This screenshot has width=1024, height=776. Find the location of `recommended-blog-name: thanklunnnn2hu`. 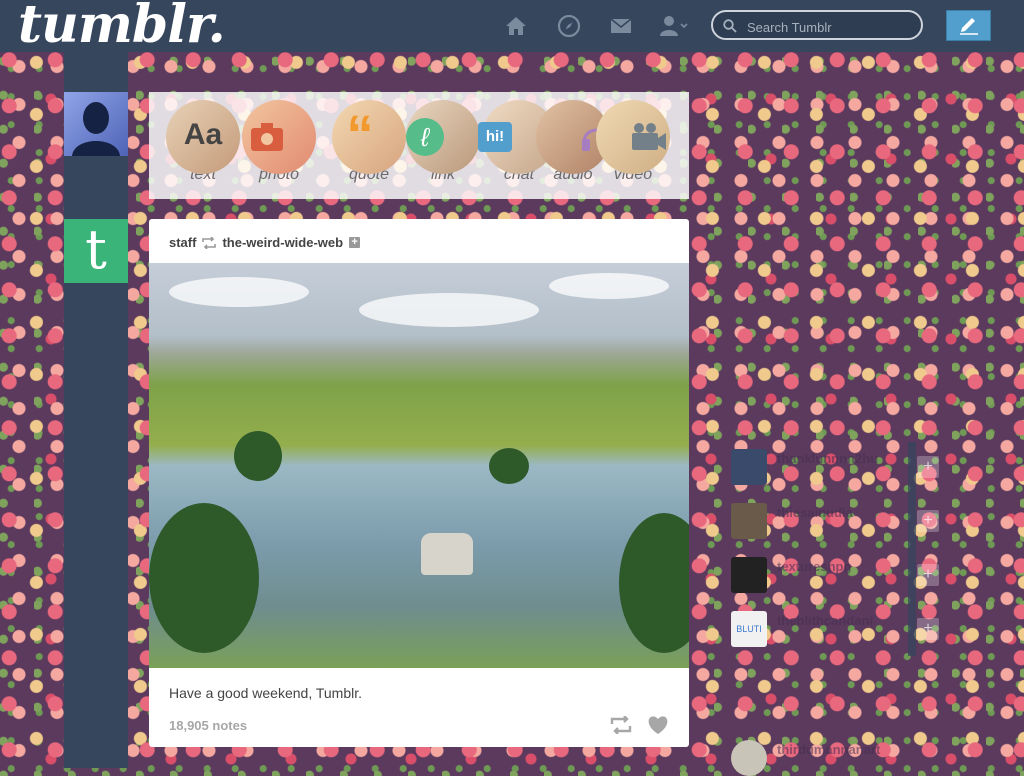

recommended-blog-name: thanklunnnn2hu is located at coordinates (827, 458).